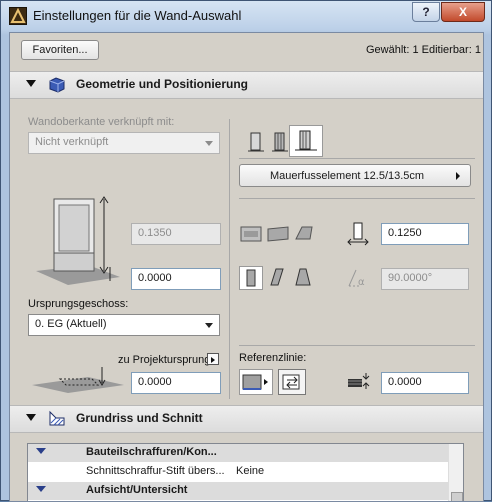  I want to click on list-item-row: Schnittschraffur-Stift übers... Keine, so click(239, 472).